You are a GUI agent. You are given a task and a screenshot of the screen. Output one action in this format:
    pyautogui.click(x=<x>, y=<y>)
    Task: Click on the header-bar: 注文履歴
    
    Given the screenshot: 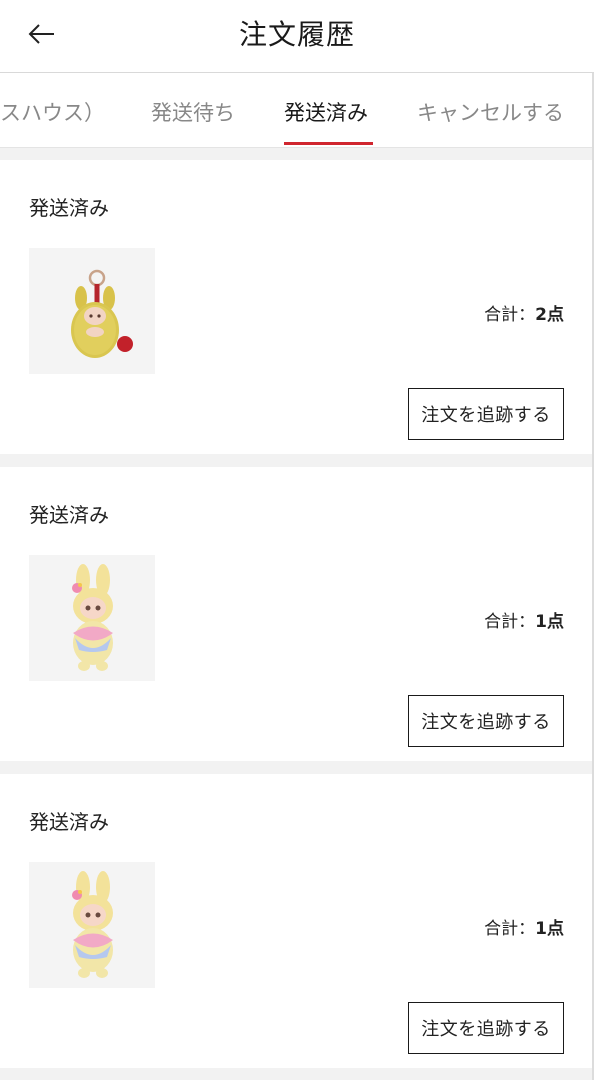 What is the action you would take?
    pyautogui.click(x=297, y=36)
    